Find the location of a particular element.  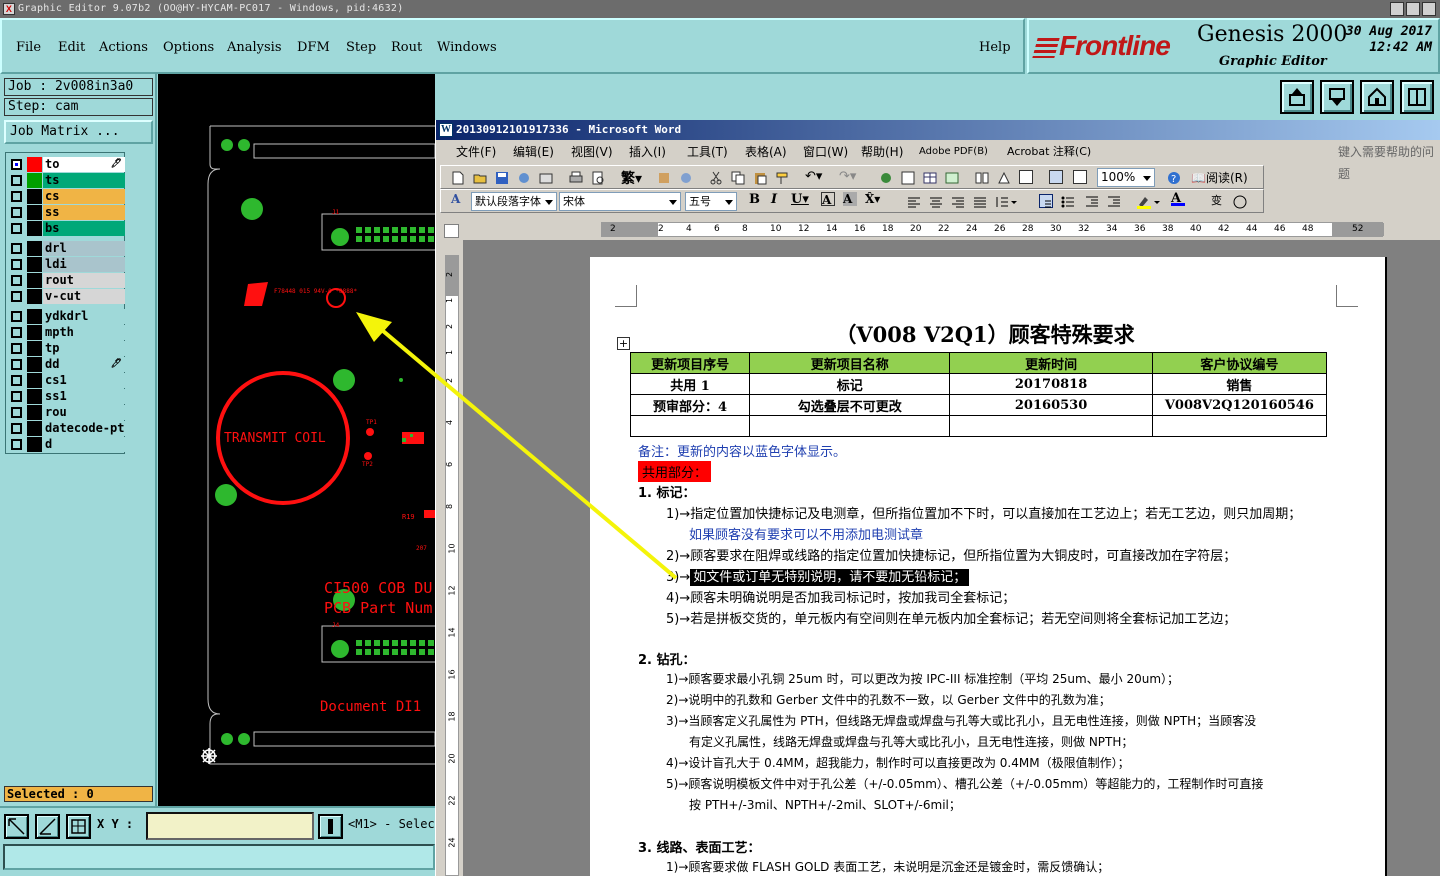

layer-row-cs: cs is located at coordinates (66, 196).